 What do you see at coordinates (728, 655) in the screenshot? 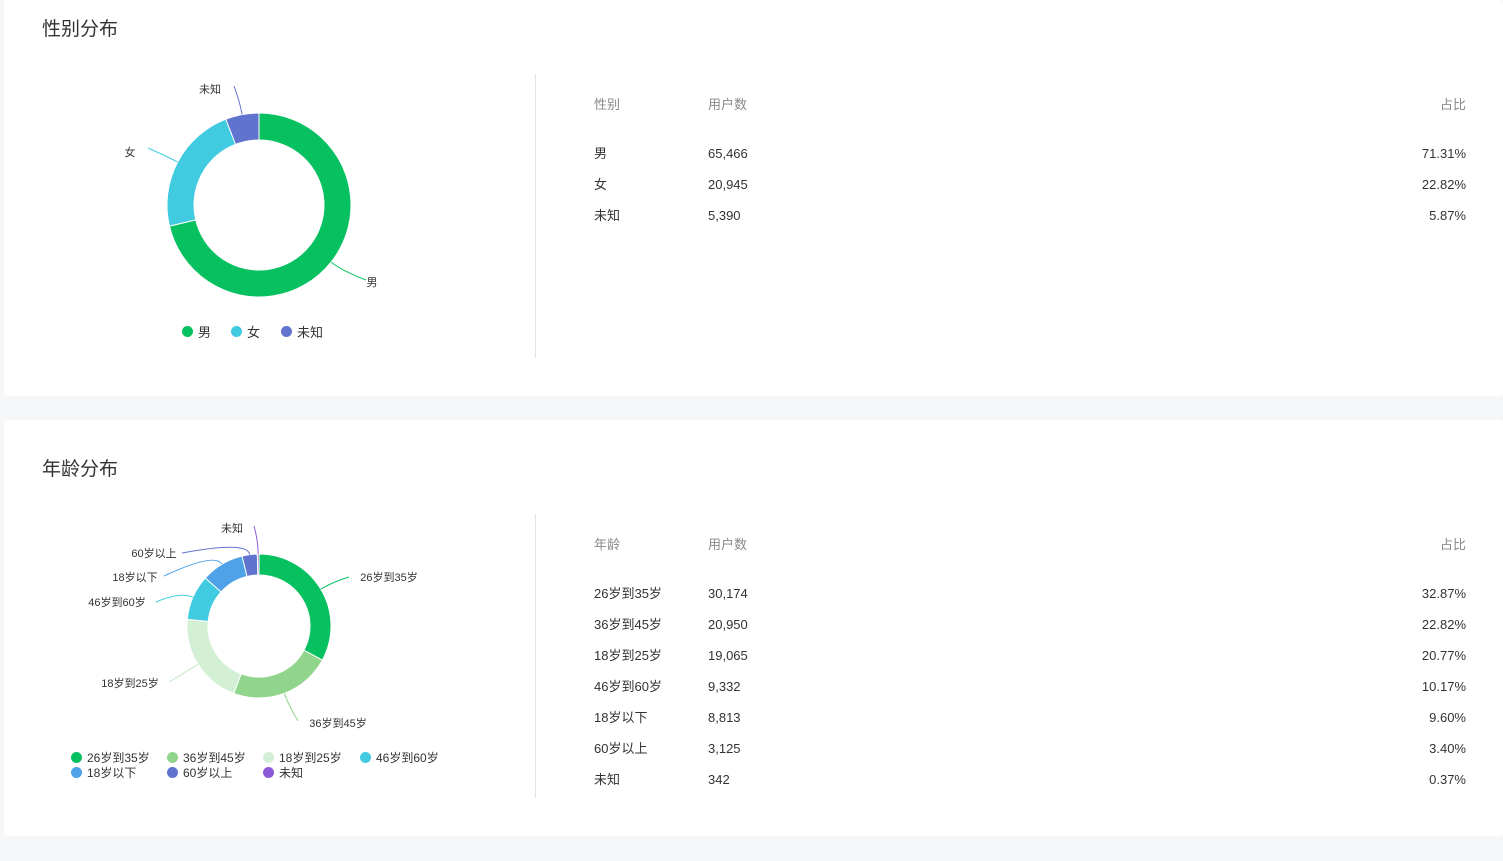
I see `row-count: 19,065` at bounding box center [728, 655].